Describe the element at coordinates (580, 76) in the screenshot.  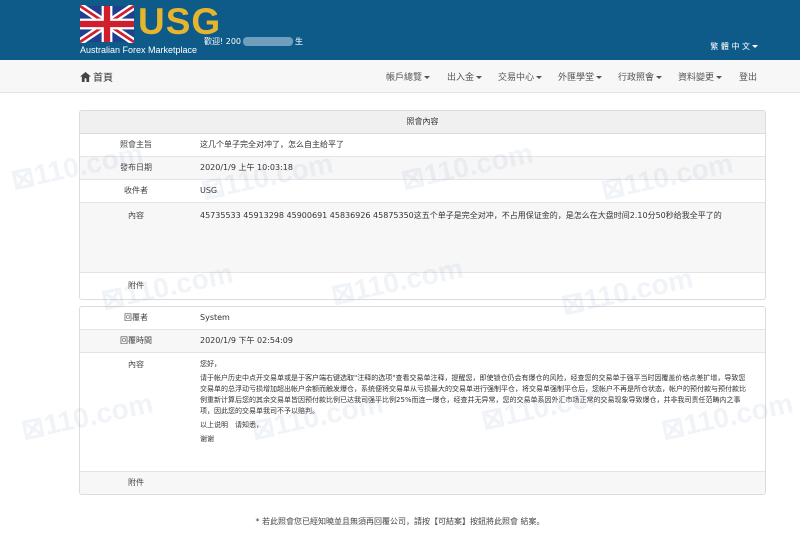
I see `nav-forex-academy: 外匯學堂` at that location.